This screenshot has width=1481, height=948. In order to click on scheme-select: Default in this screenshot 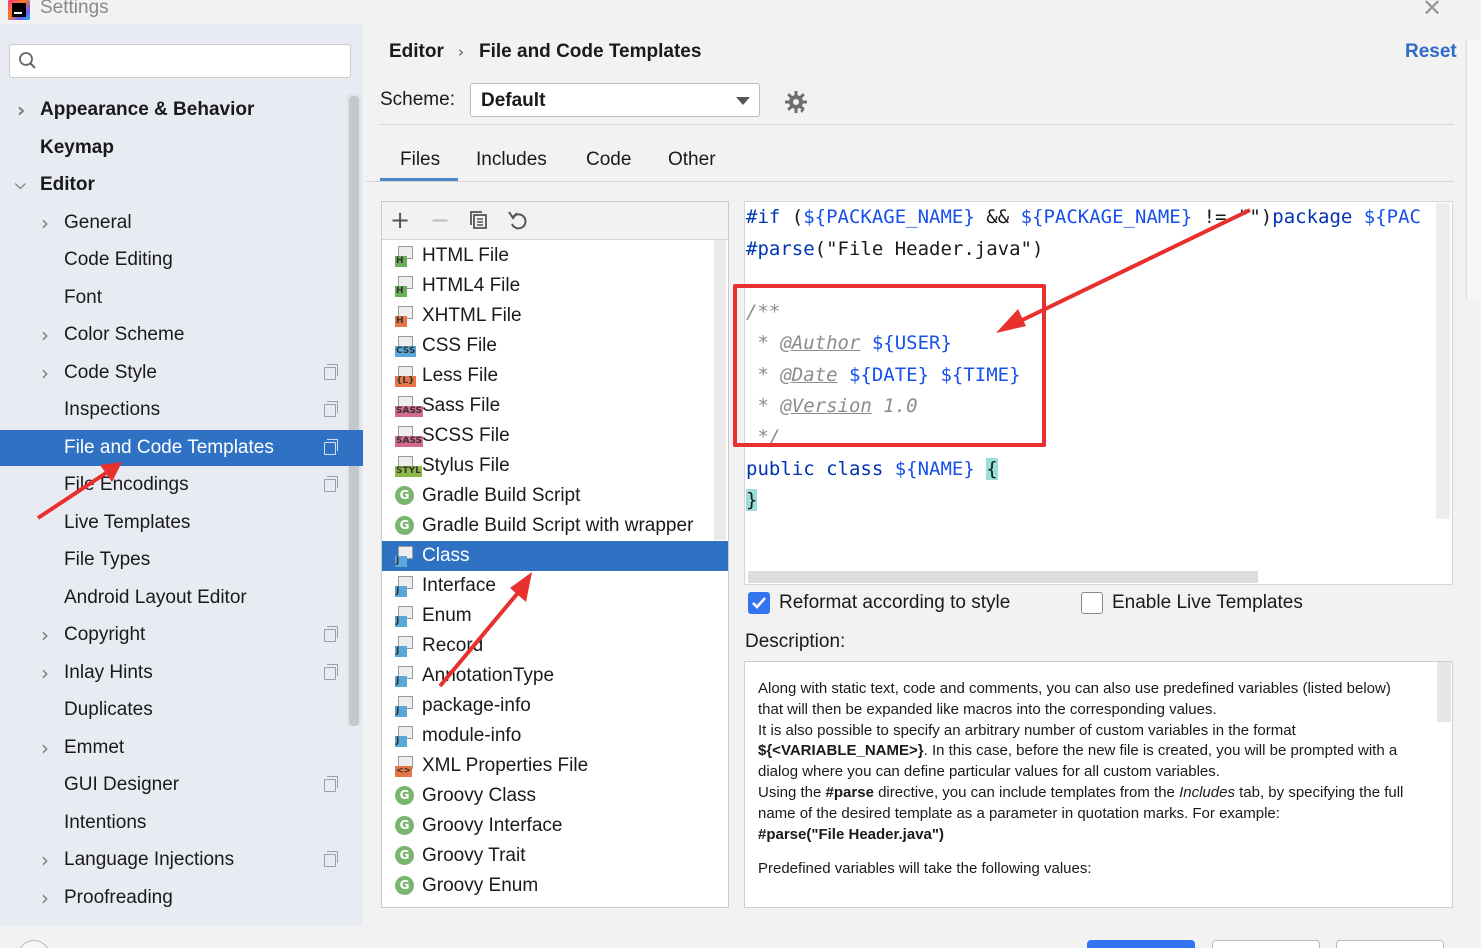, I will do `click(615, 100)`.